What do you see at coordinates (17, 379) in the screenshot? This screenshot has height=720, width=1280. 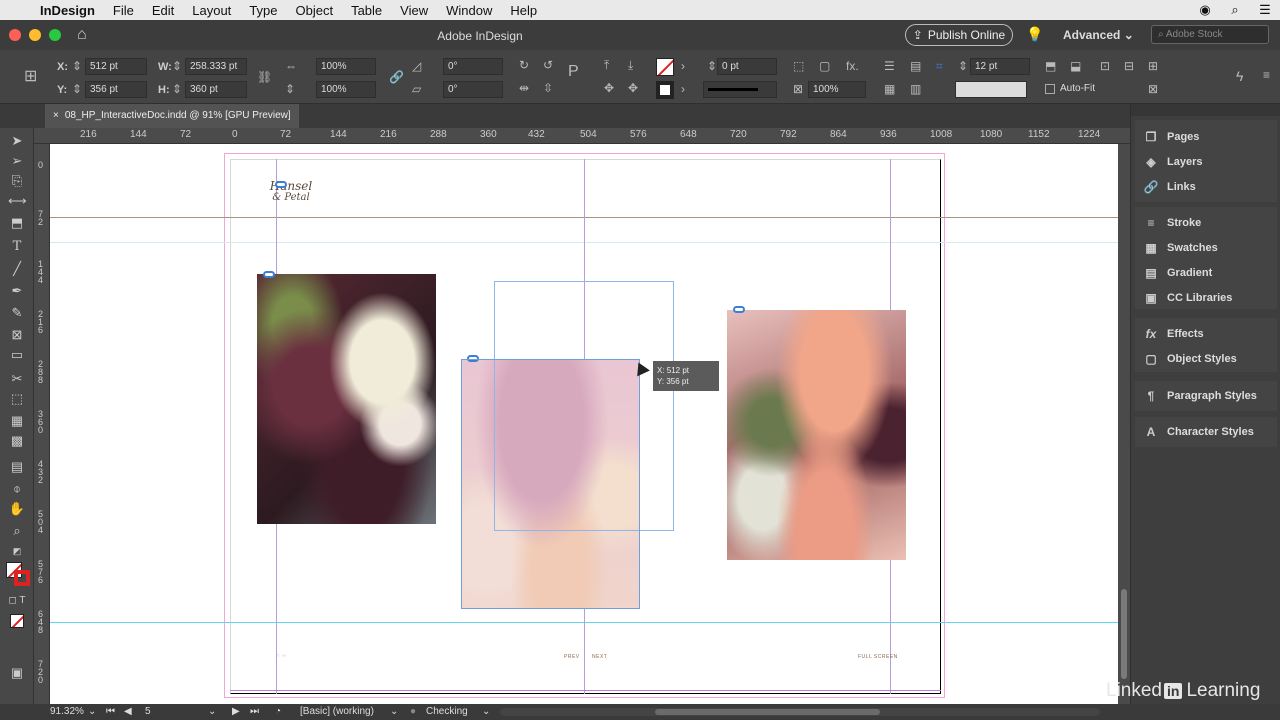 I see `scissors-tool-icon: ✂` at bounding box center [17, 379].